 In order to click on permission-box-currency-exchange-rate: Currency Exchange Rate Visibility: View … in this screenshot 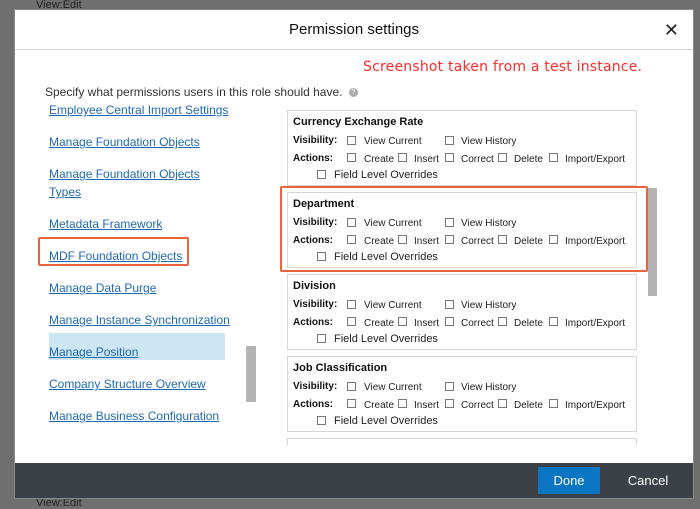, I will do `click(462, 148)`.